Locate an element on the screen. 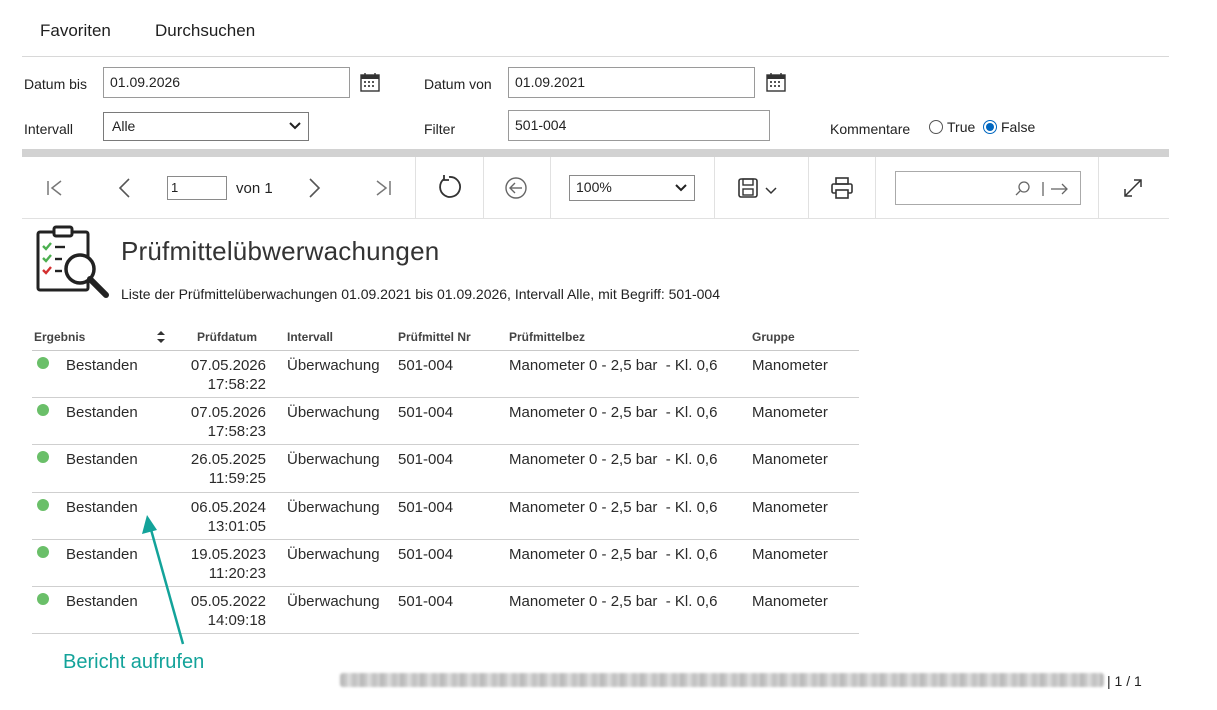  report-toolbar: 1 von 1 100% is located at coordinates (595, 188).